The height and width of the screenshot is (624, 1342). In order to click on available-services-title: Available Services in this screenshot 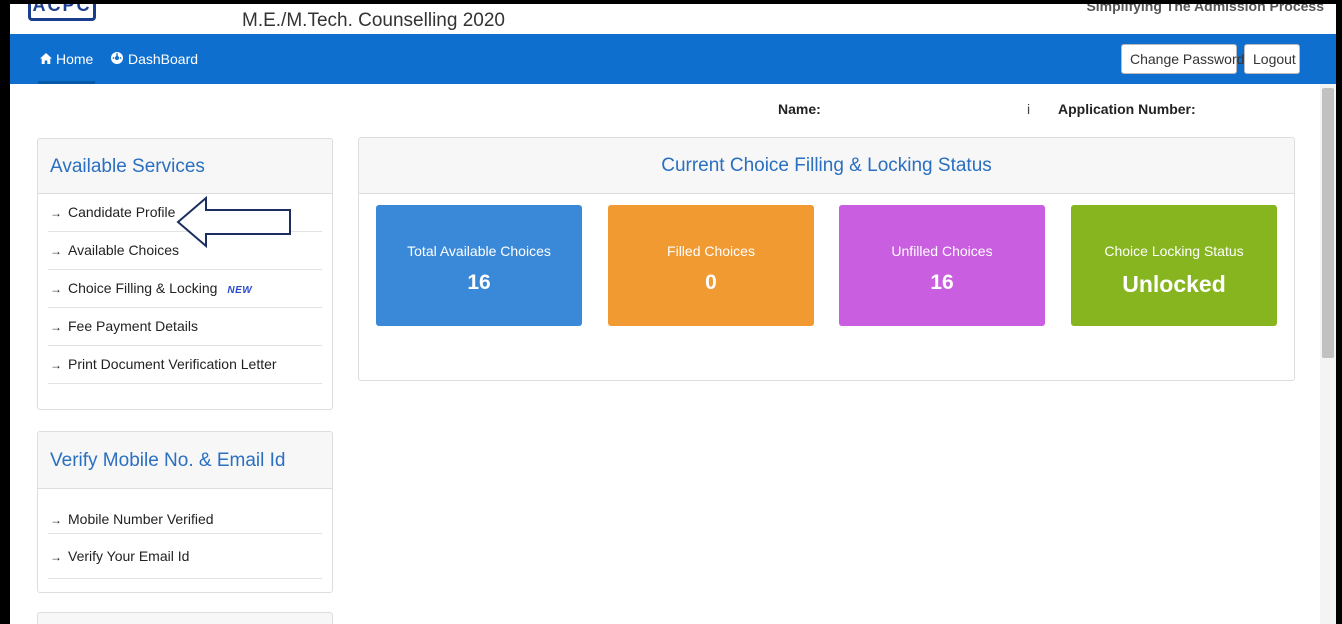, I will do `click(185, 166)`.